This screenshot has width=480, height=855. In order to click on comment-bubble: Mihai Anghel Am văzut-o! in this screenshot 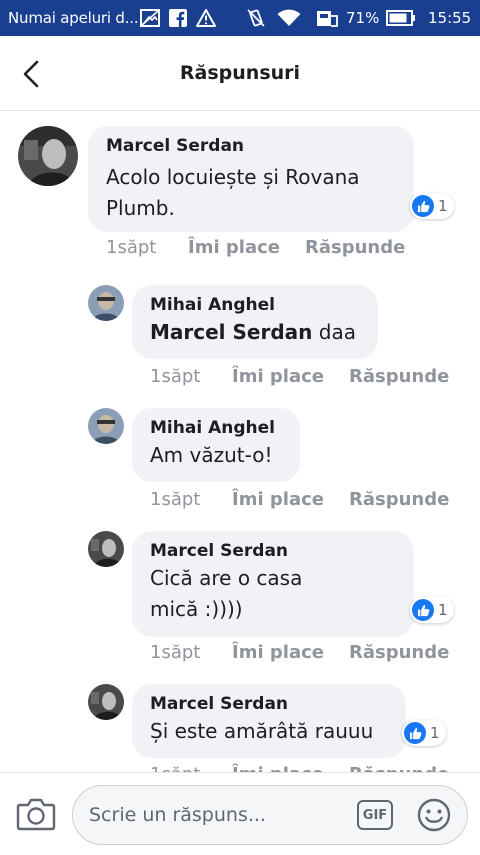, I will do `click(216, 445)`.